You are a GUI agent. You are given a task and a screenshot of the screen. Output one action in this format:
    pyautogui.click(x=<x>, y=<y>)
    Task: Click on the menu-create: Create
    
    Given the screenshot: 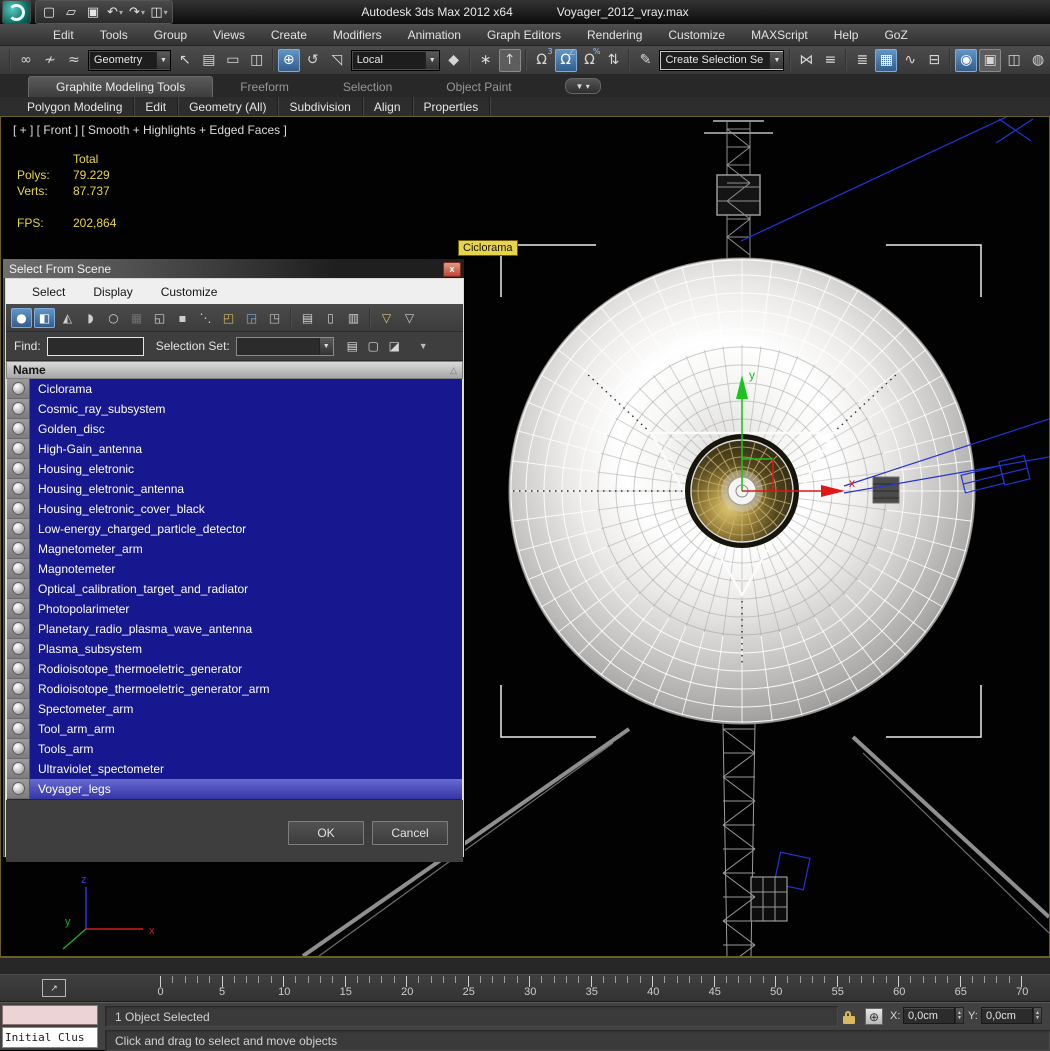 What is the action you would take?
    pyautogui.click(x=289, y=35)
    